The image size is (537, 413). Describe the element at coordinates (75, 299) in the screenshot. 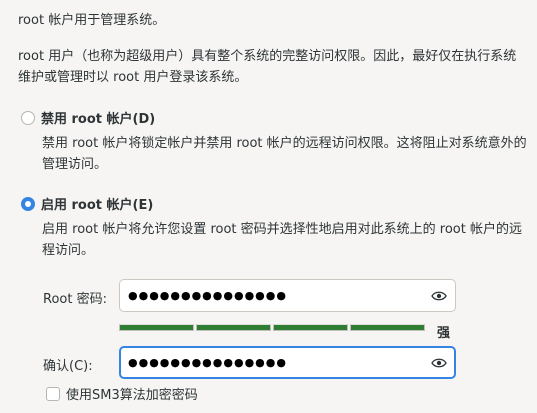

I see `root-password-label: Root 密码:` at that location.